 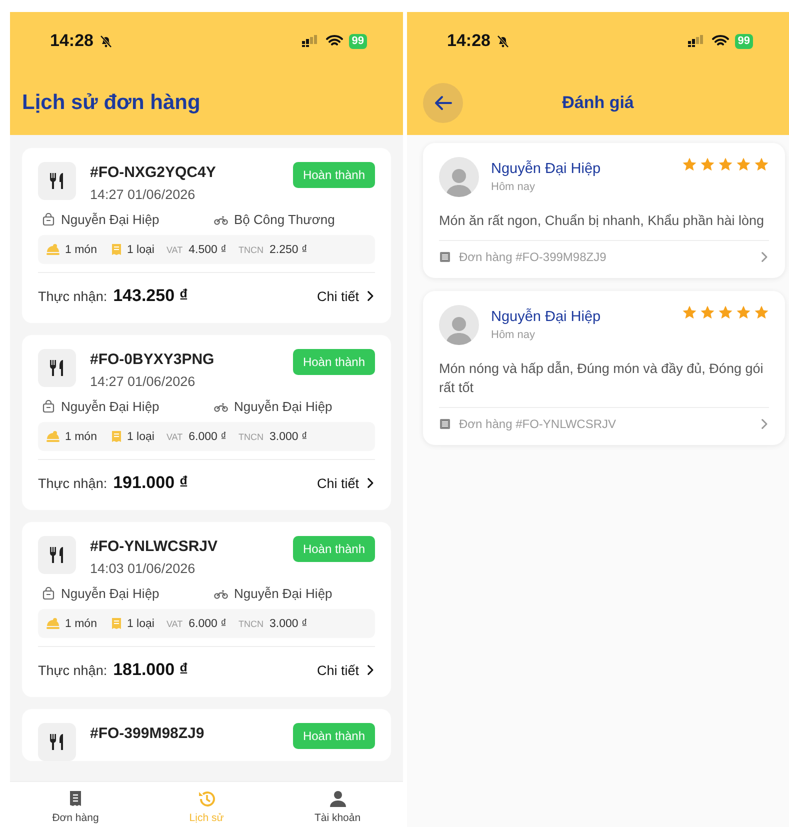 What do you see at coordinates (206, 422) in the screenshot?
I see `order-card: #FO-0BYXY3PNG 14:27 01/06/2026 Hoàn thành Nguyễn Đại Hiệp Nguyễn Đại Hiệp 1 món 1 loại VAT 6.000 ₫ TNCN 3.000 ₫ Thực nhận: 191.000 ₫ Chi tiết` at bounding box center [206, 422].